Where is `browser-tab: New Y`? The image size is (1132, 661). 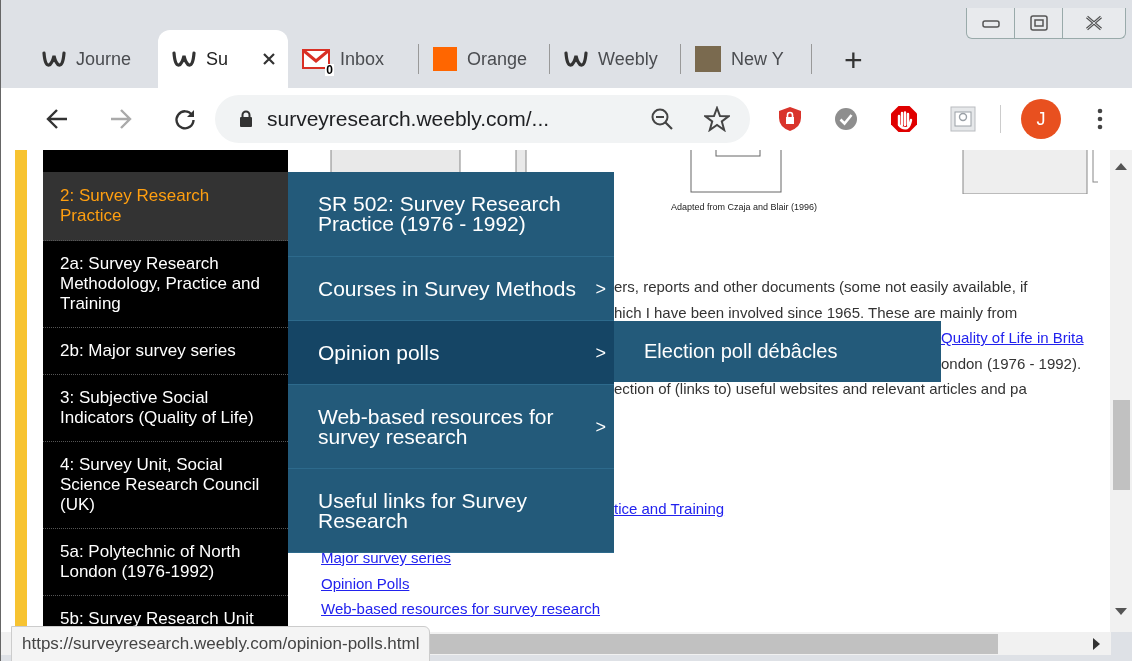
browser-tab: New Y is located at coordinates (746, 59).